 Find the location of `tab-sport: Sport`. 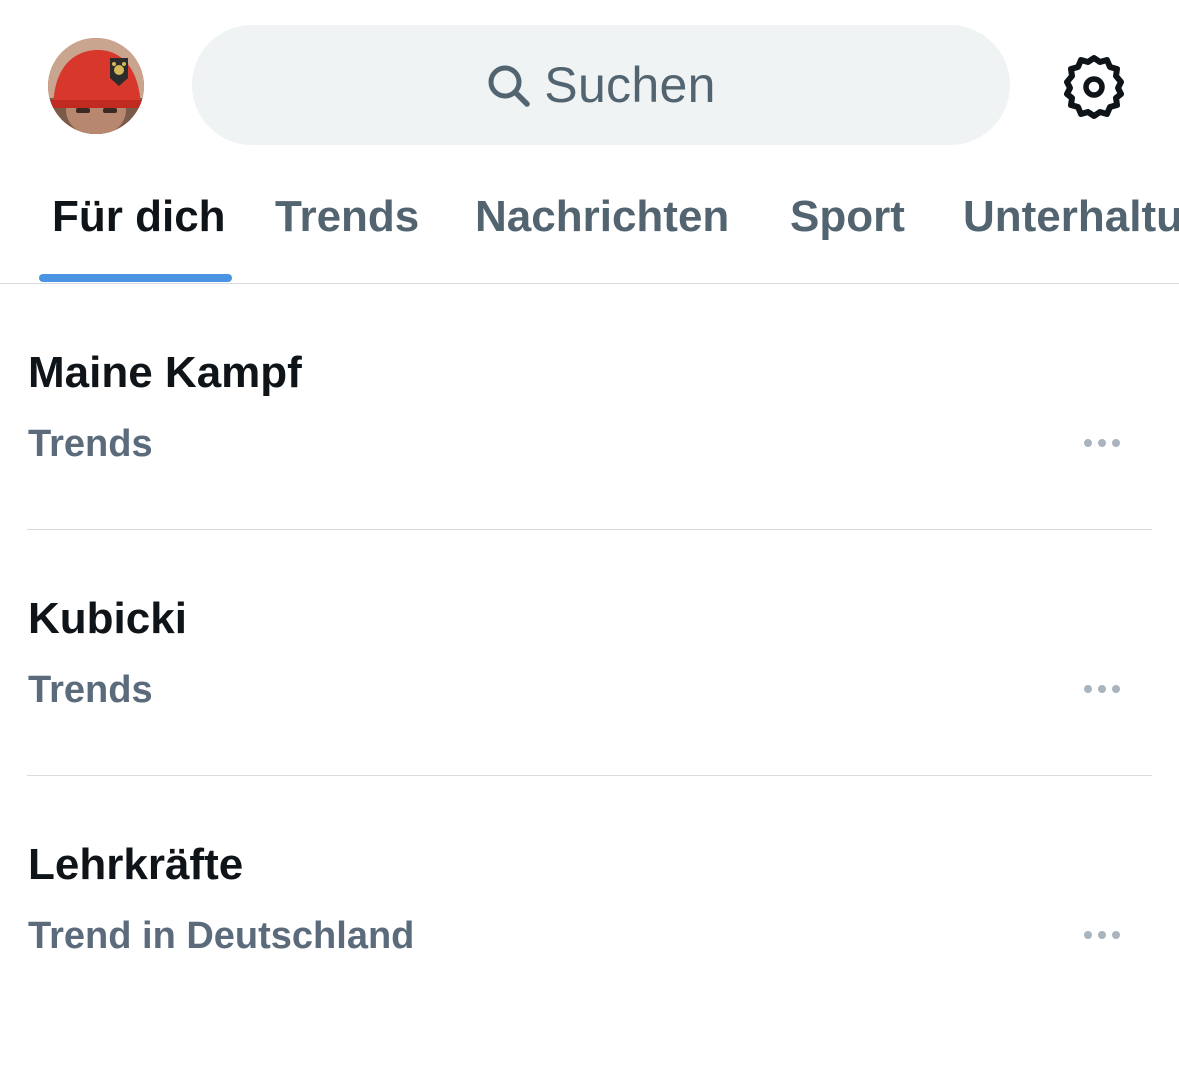

tab-sport: Sport is located at coordinates (847, 217).